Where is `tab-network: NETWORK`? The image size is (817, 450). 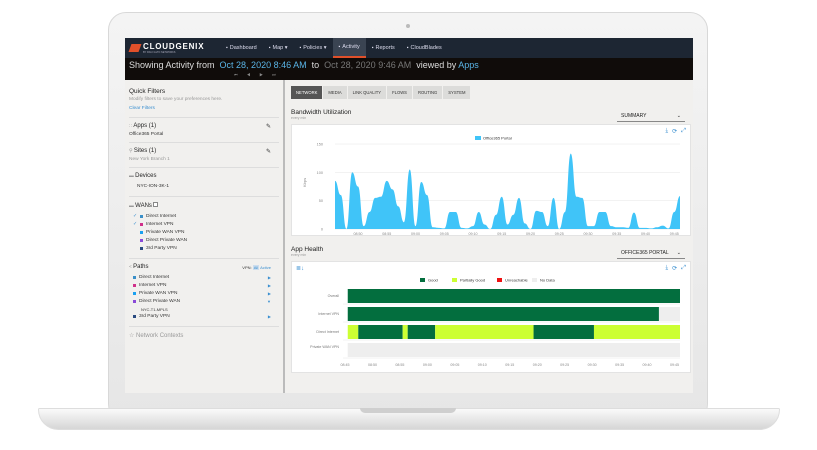
tab-network: NETWORK is located at coordinates (307, 92).